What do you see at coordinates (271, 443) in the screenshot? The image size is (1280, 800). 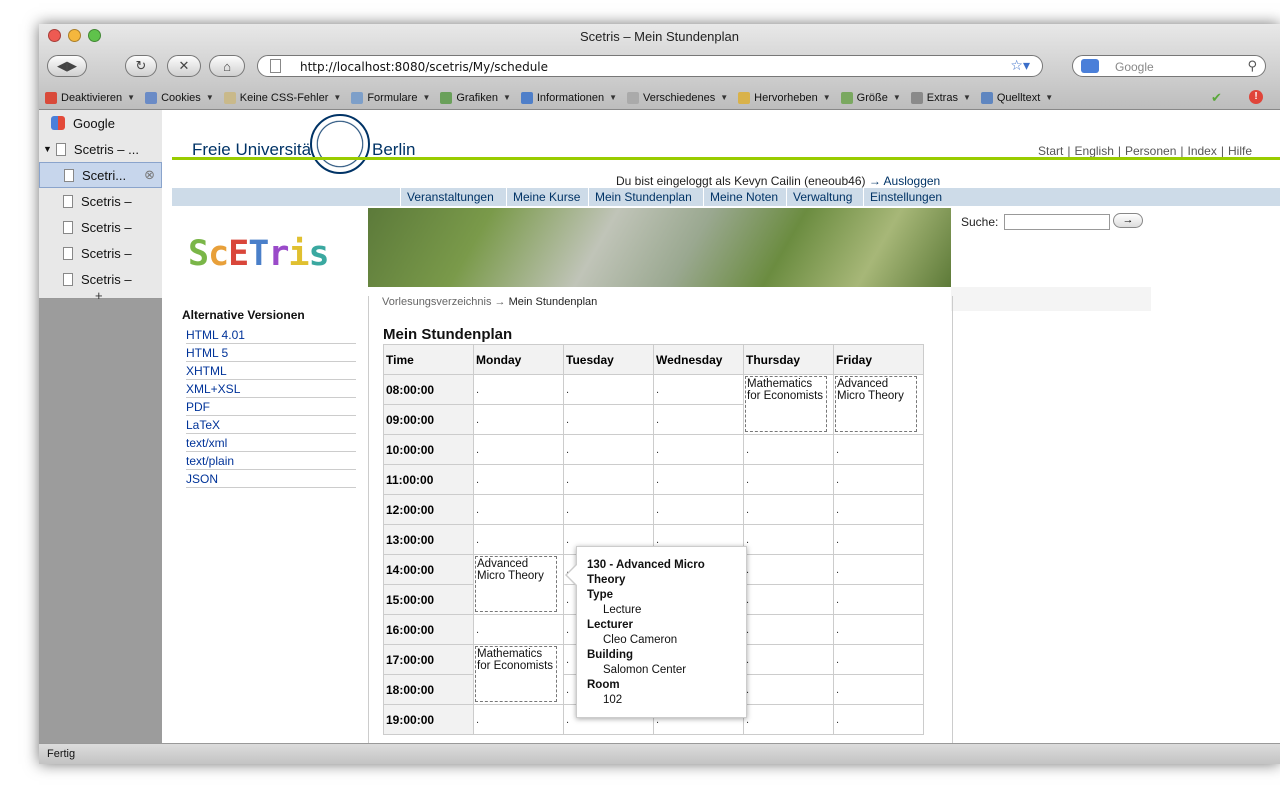 I see `alternative-version-link: text/xml` at bounding box center [271, 443].